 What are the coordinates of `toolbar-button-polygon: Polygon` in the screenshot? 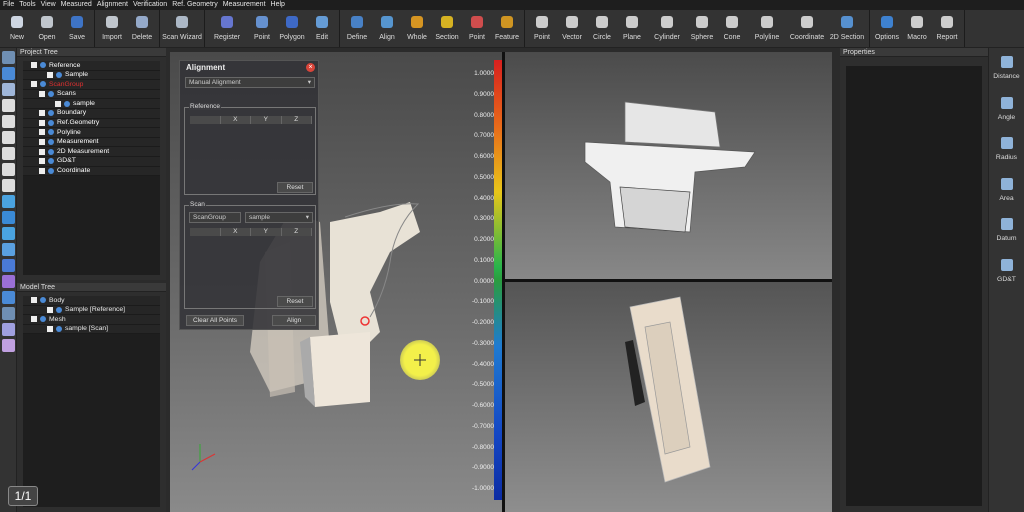 It's located at (292, 28).